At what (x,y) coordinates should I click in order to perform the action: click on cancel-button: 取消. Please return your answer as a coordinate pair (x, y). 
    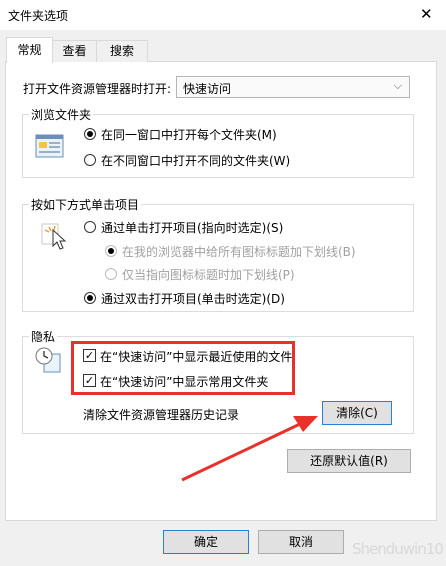
    Looking at the image, I should click on (301, 542).